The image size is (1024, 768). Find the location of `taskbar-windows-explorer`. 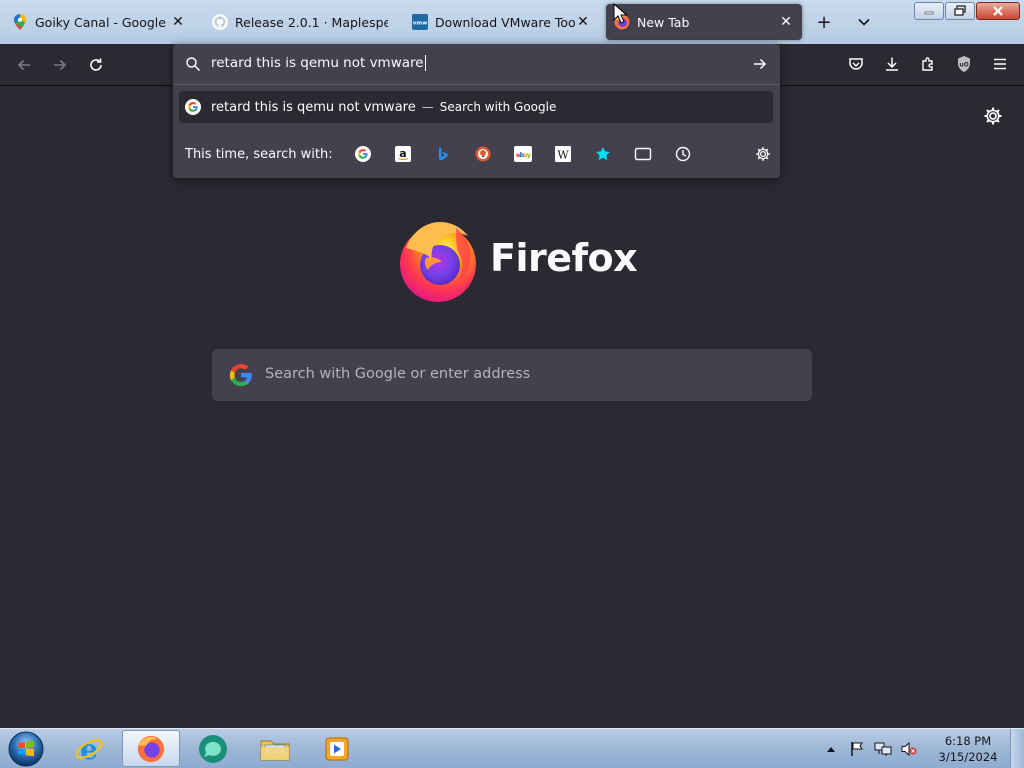

taskbar-windows-explorer is located at coordinates (275, 748).